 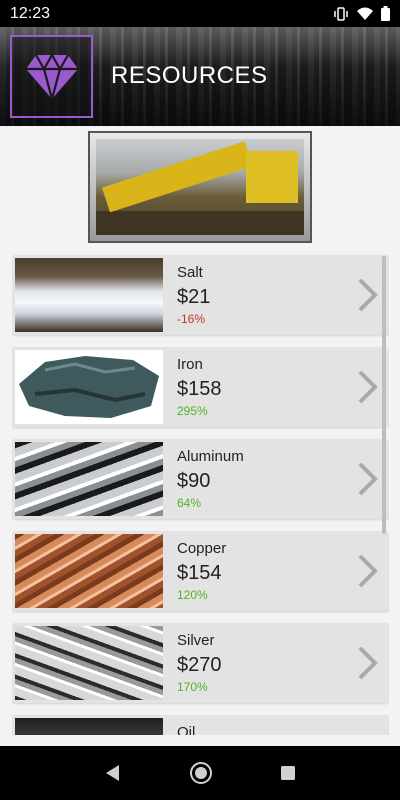 I want to click on resource-change: 295%, so click(x=192, y=411).